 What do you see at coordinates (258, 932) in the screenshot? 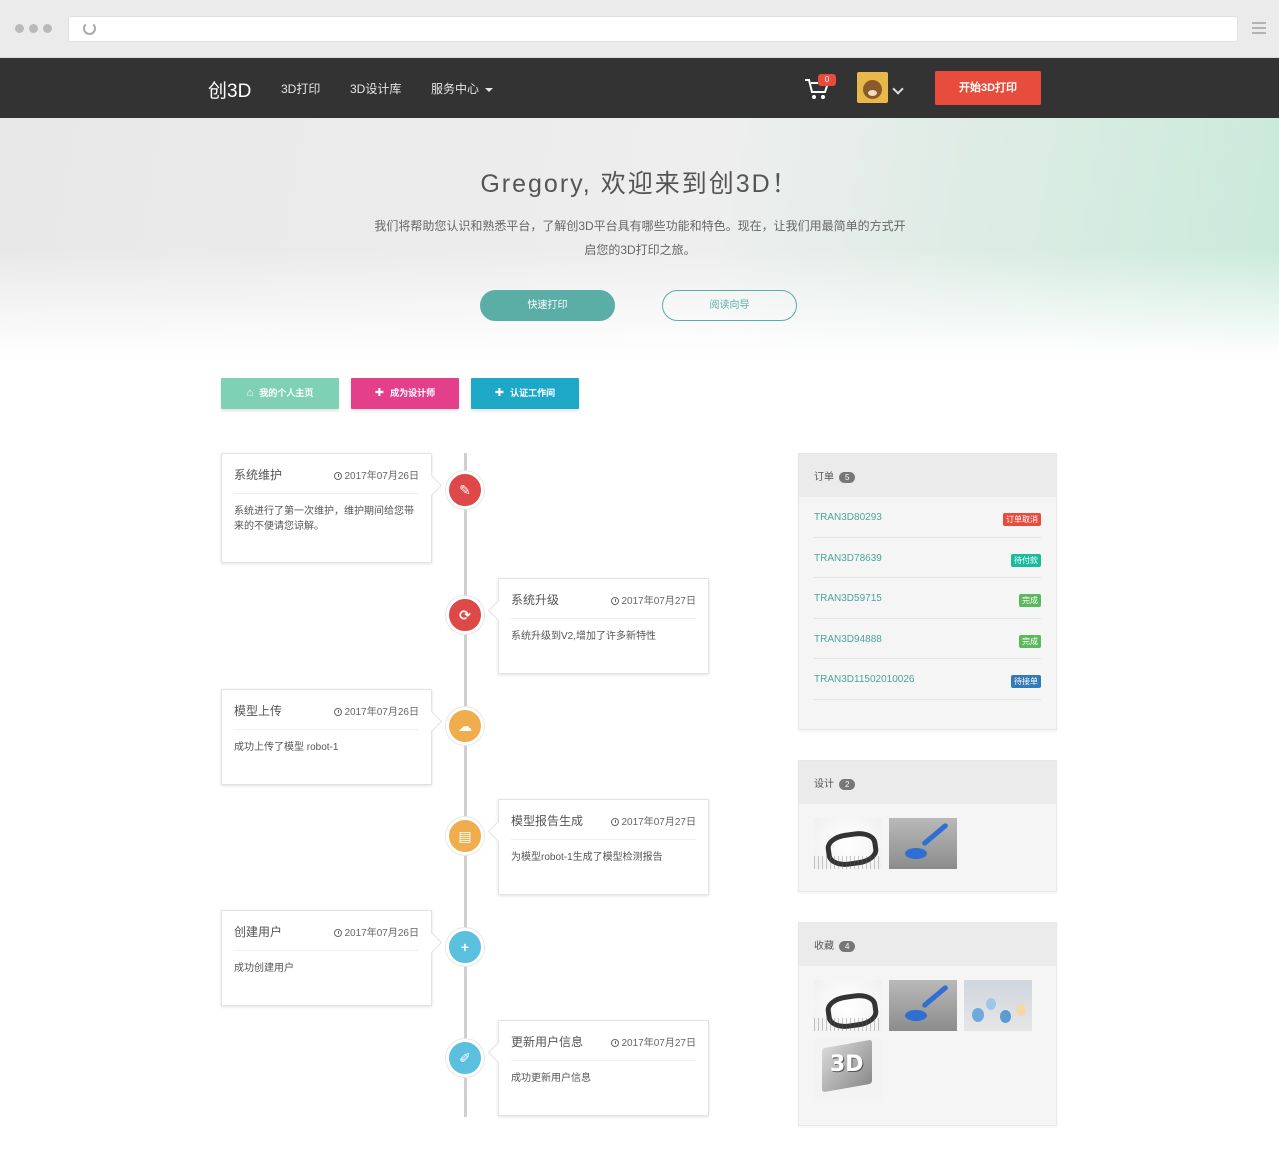
I see `timeline-title: 创建用户` at bounding box center [258, 932].